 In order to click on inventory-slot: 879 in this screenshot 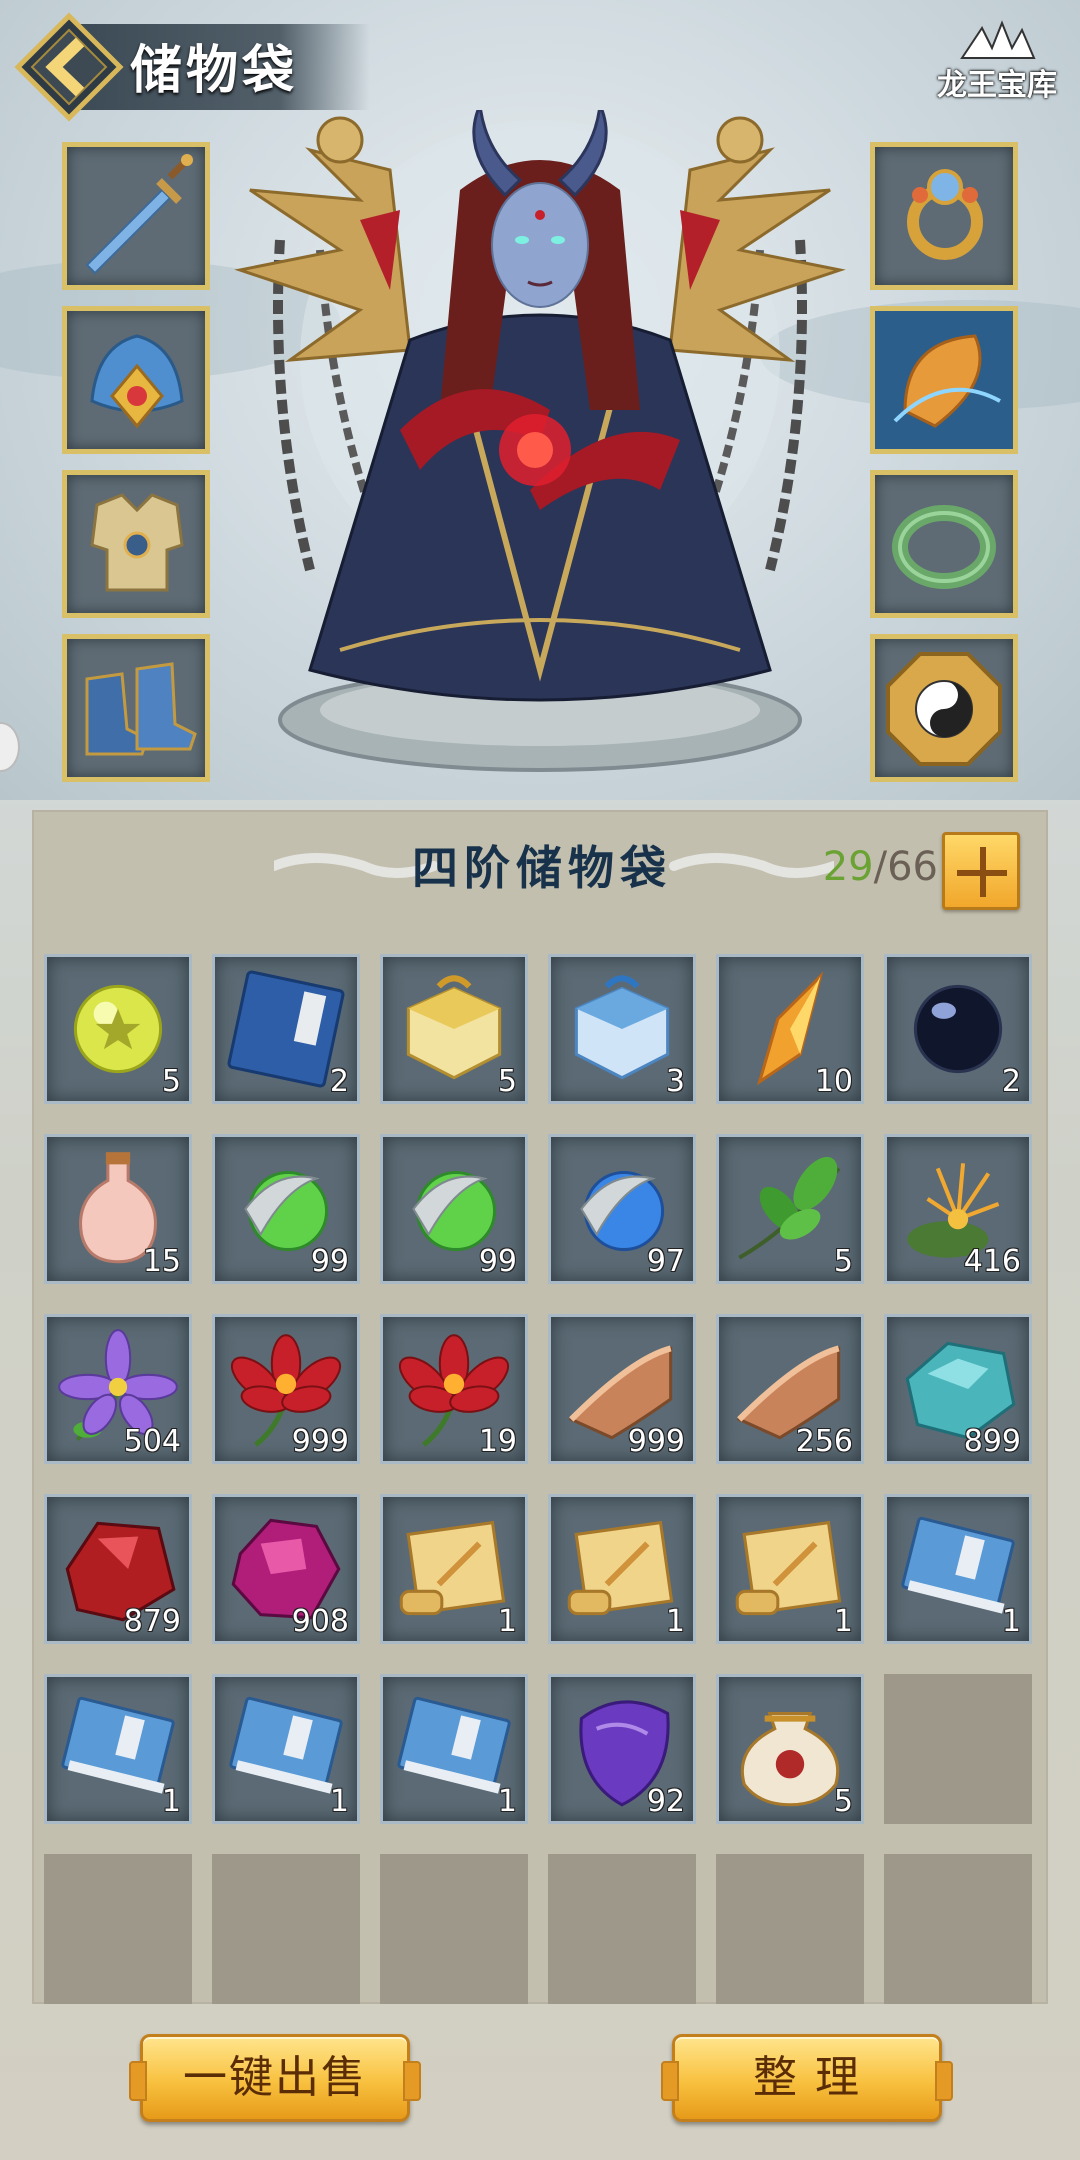, I will do `click(118, 1569)`.